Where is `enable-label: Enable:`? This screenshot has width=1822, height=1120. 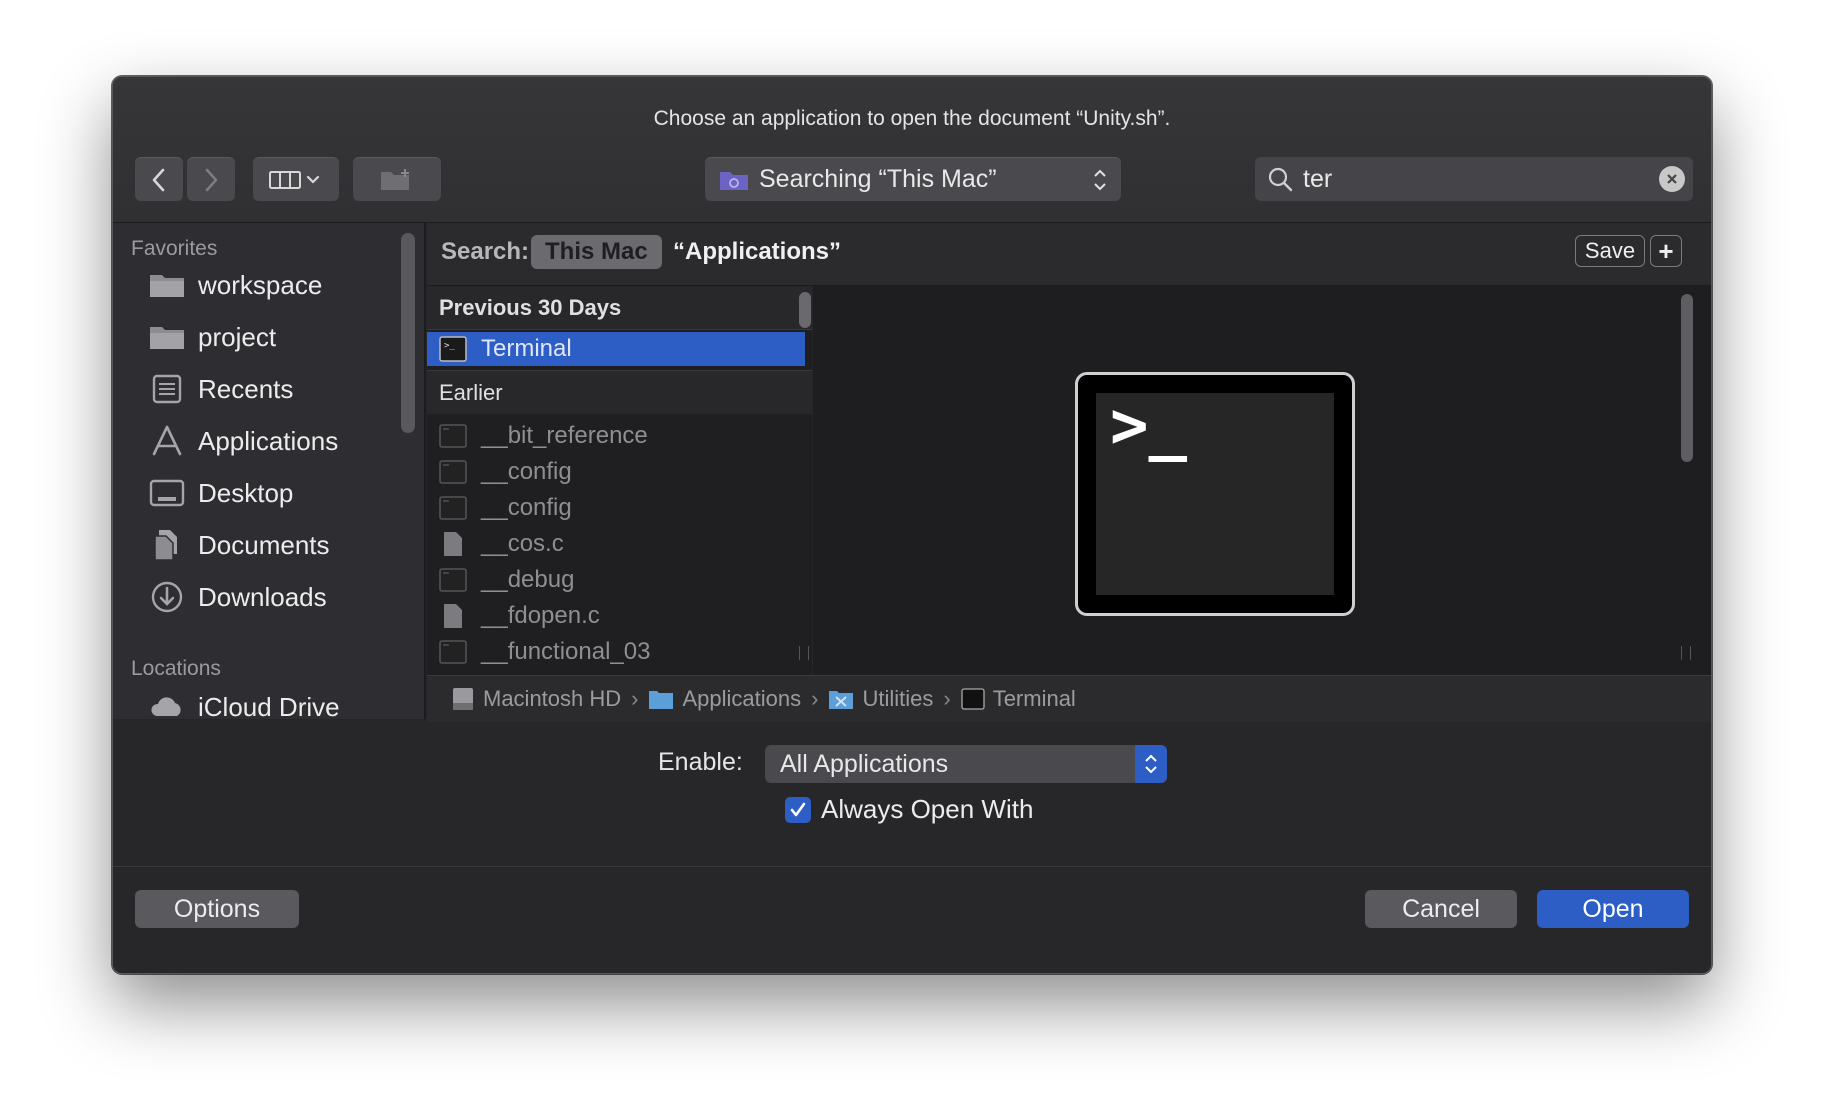
enable-label: Enable: is located at coordinates (700, 762).